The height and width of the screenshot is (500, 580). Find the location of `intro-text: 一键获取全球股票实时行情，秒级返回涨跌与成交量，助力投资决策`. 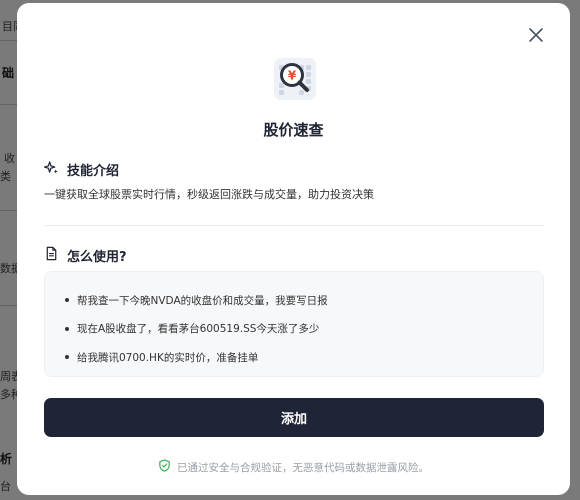

intro-text: 一键获取全球股票实时行情，秒级返回涨跌与成交量，助力投资决策 is located at coordinates (209, 194).